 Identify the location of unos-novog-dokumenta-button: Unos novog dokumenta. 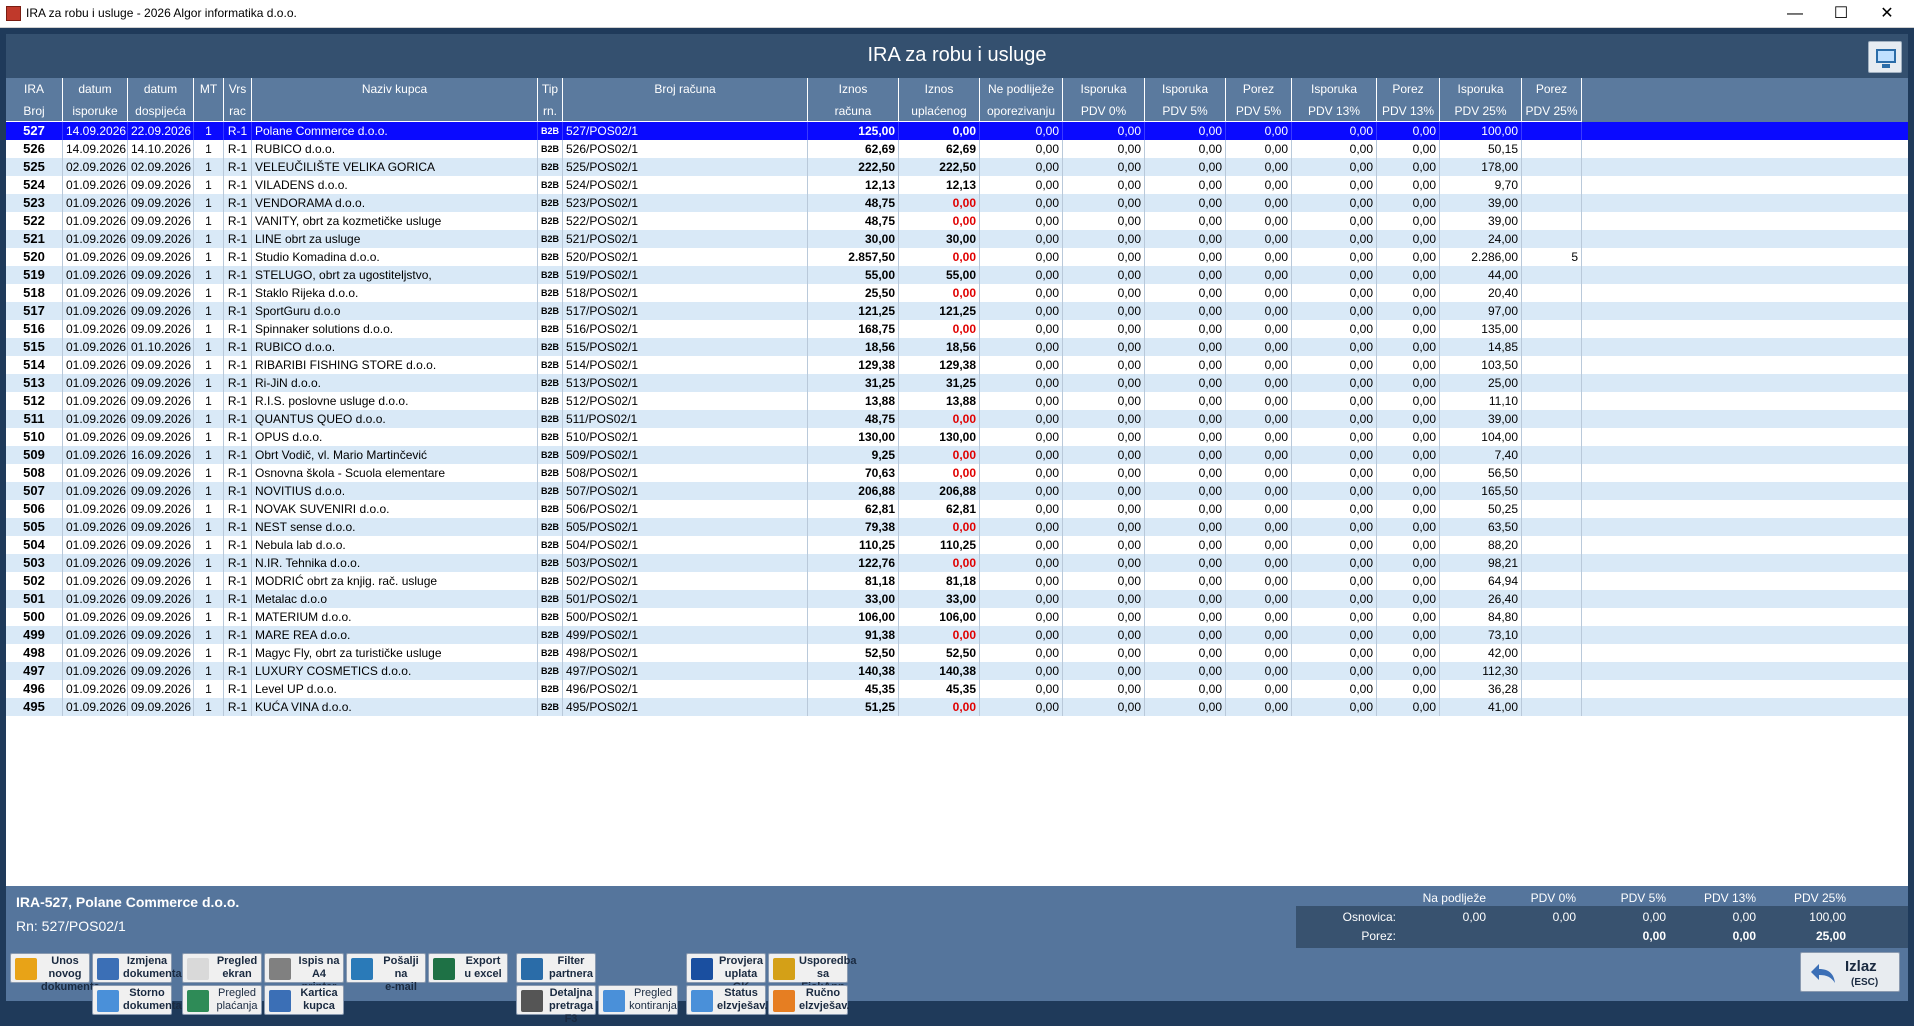
(55, 973).